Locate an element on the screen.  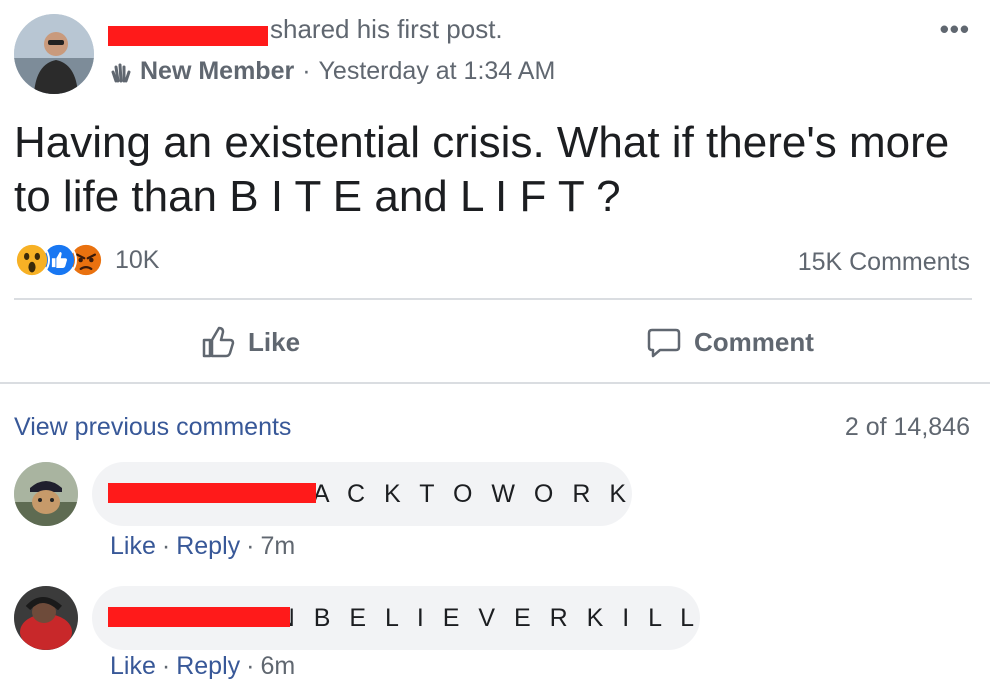
divider-bottom is located at coordinates (495, 383).